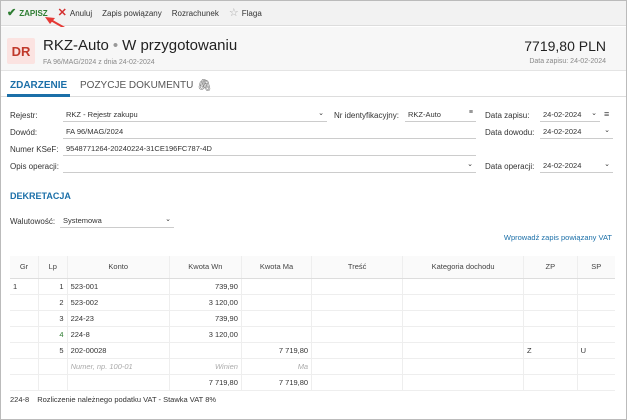 The width and height of the screenshot is (627, 420). What do you see at coordinates (24, 286) in the screenshot?
I see `cell-group: 1` at bounding box center [24, 286].